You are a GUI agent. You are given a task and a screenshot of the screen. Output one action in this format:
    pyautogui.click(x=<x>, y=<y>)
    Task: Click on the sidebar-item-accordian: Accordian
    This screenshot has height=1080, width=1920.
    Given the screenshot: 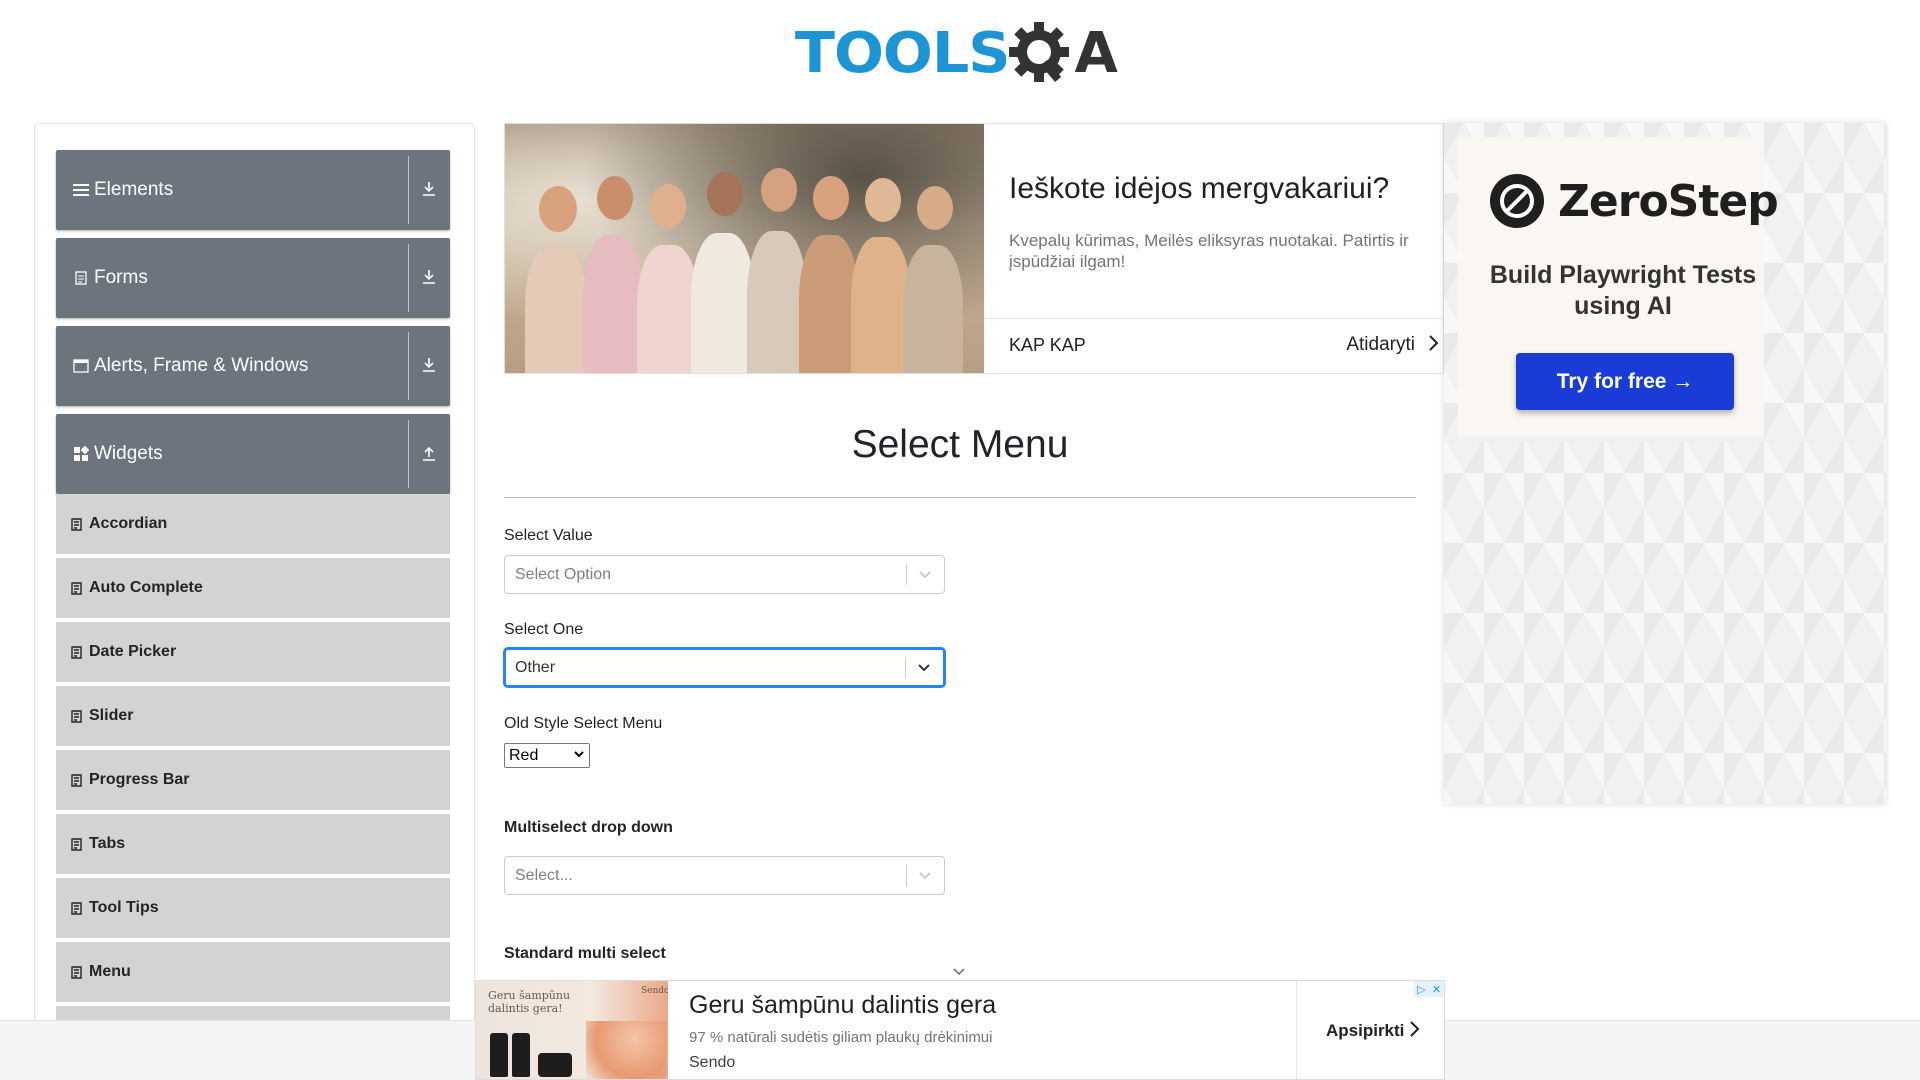 What is the action you would take?
    pyautogui.click(x=253, y=525)
    